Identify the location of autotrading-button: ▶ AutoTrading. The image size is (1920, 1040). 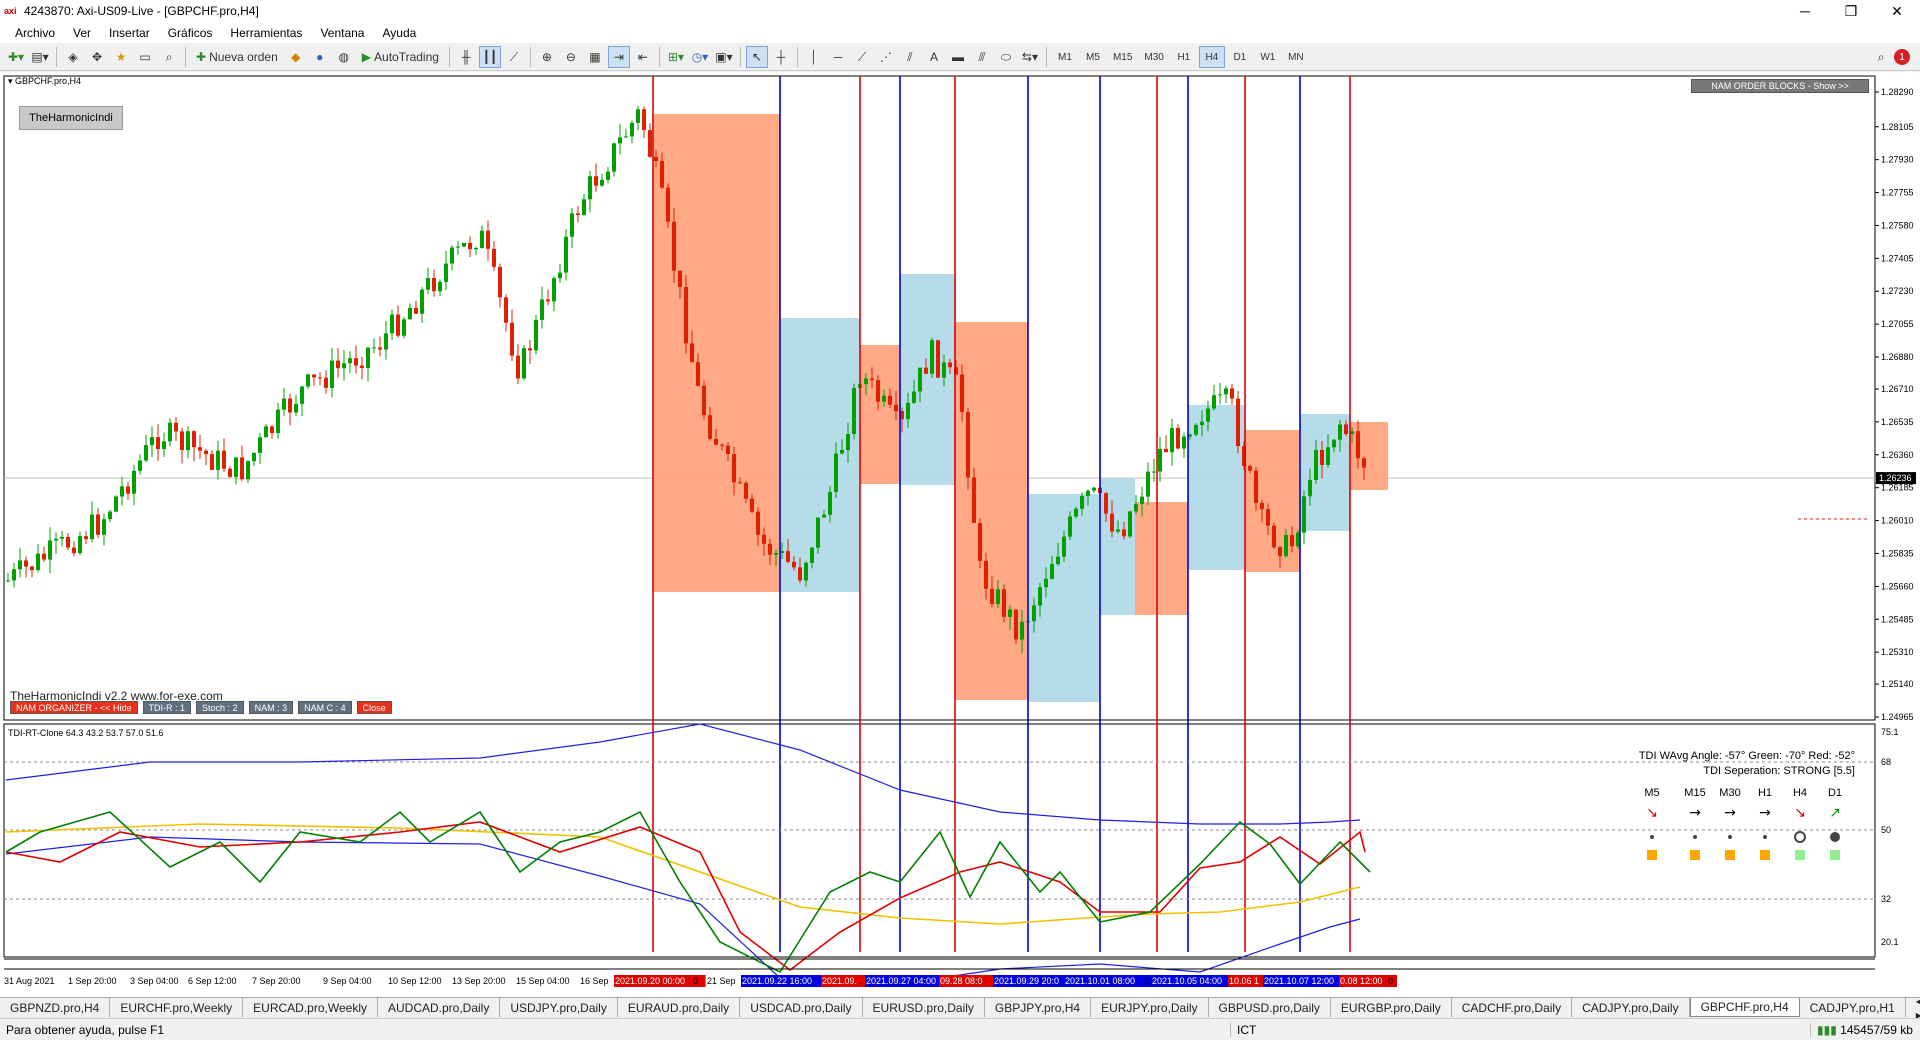
(400, 57).